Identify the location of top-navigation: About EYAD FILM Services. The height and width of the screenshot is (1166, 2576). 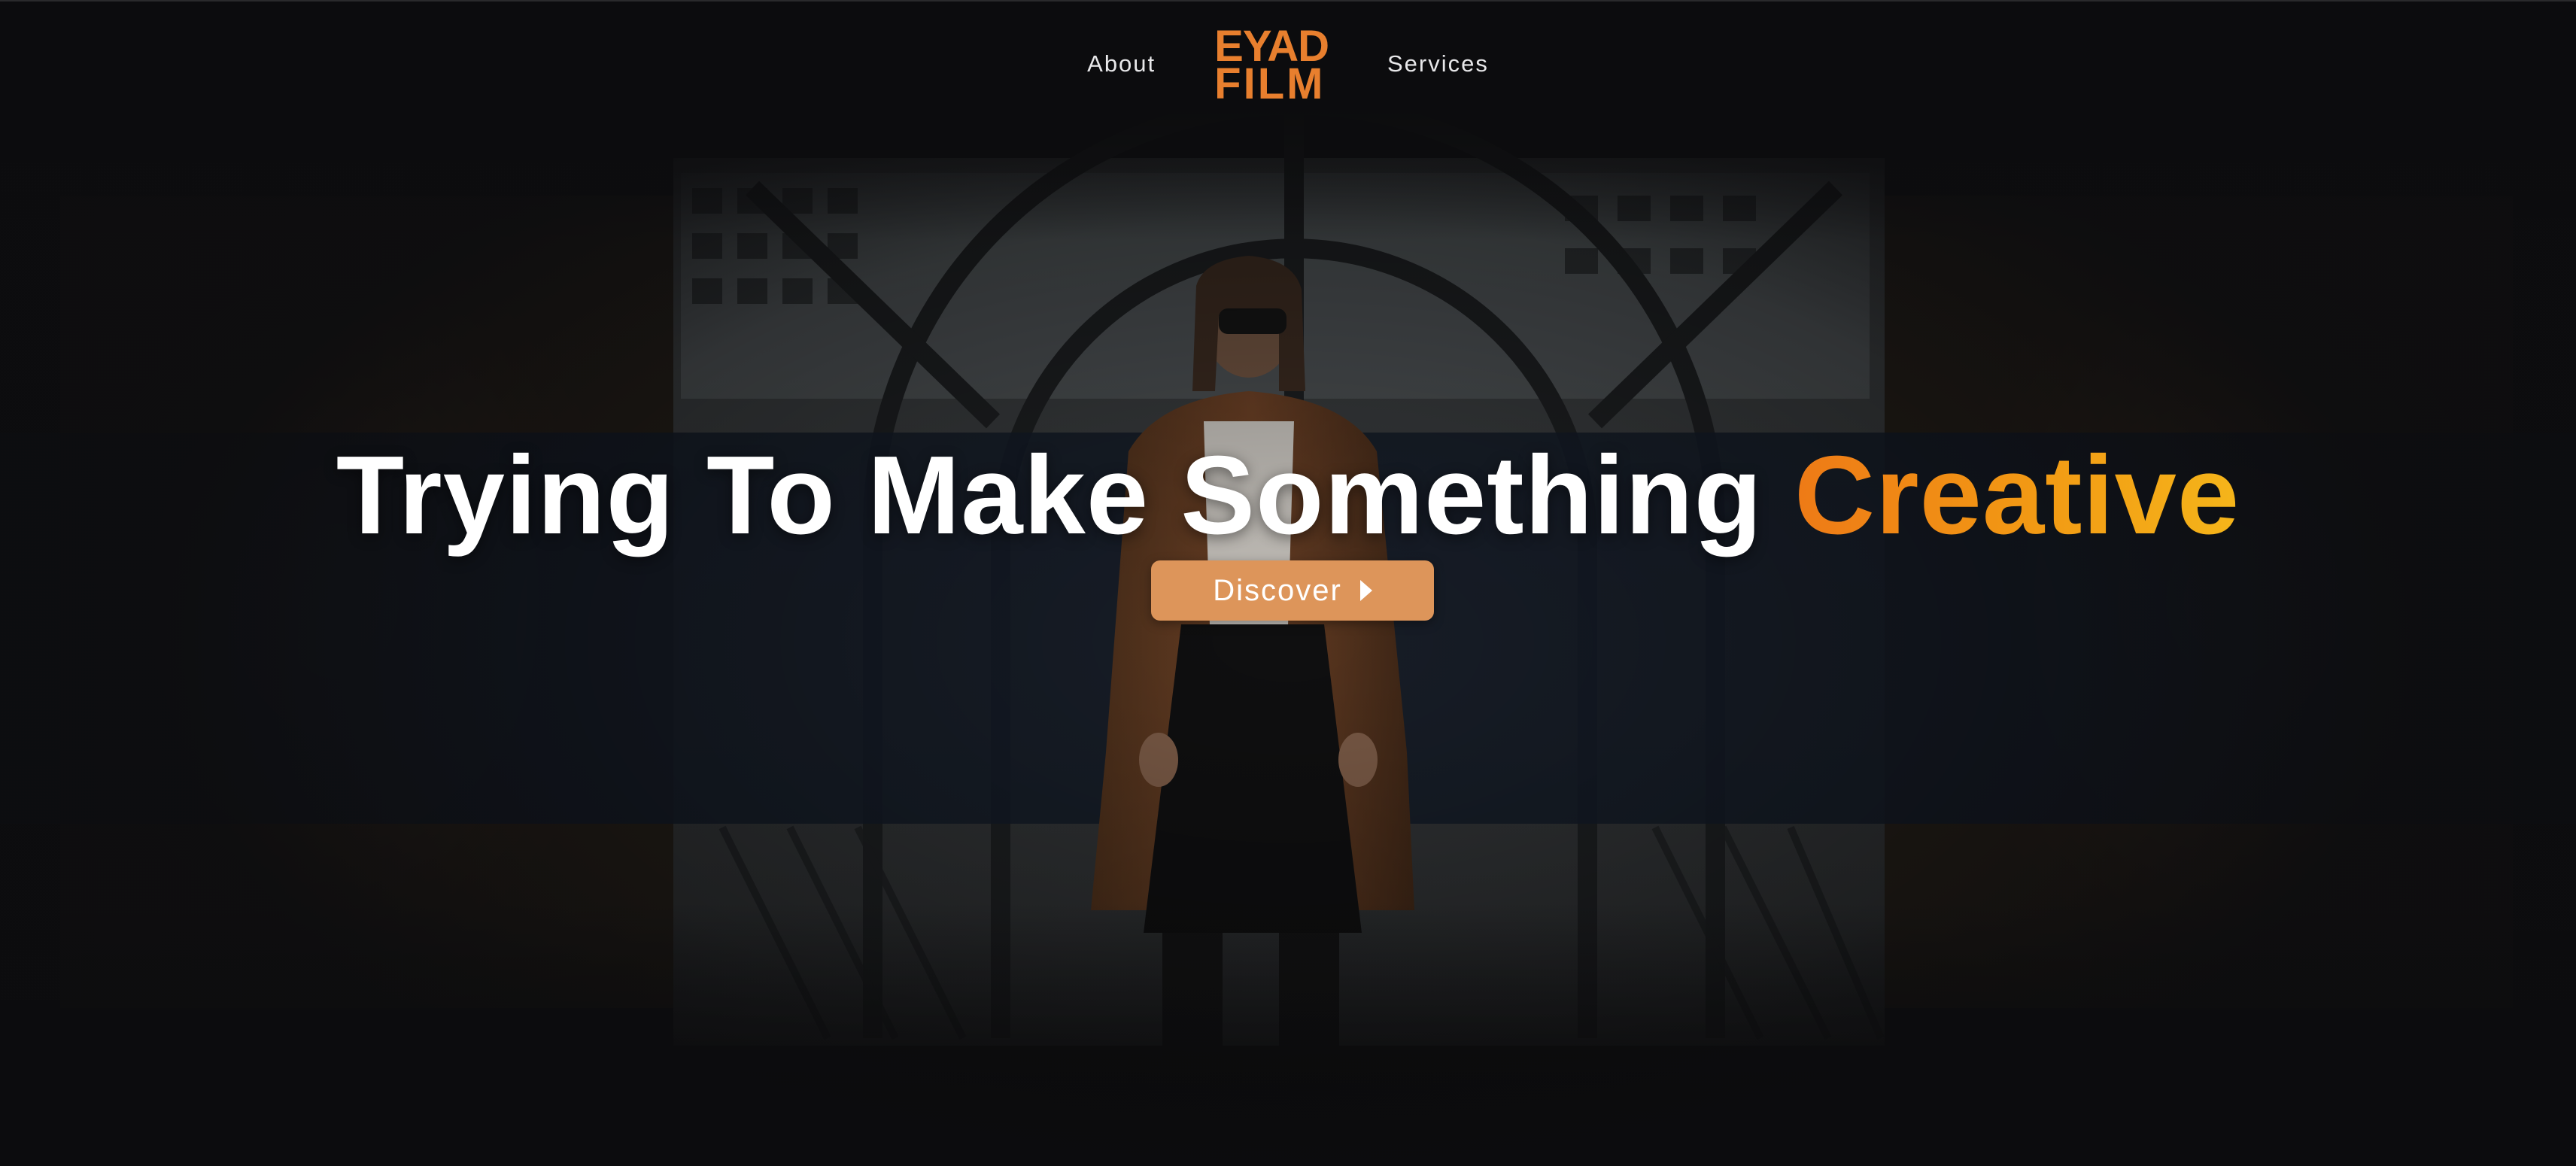
(1288, 64).